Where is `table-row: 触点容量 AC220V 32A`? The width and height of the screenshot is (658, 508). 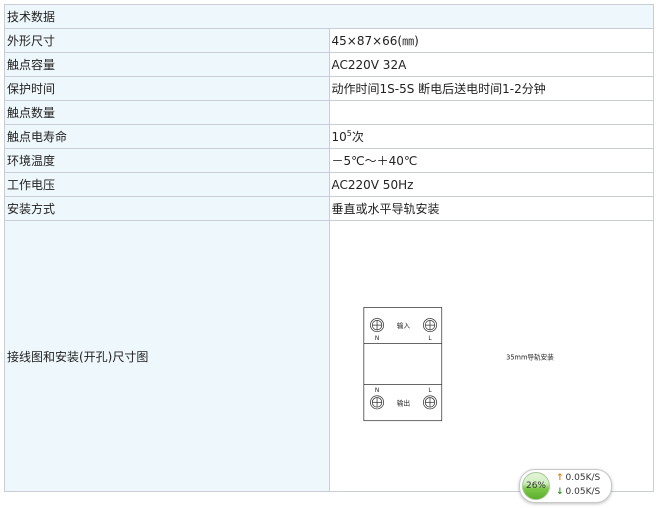
table-row: 触点容量 AC220V 32A is located at coordinates (329, 64).